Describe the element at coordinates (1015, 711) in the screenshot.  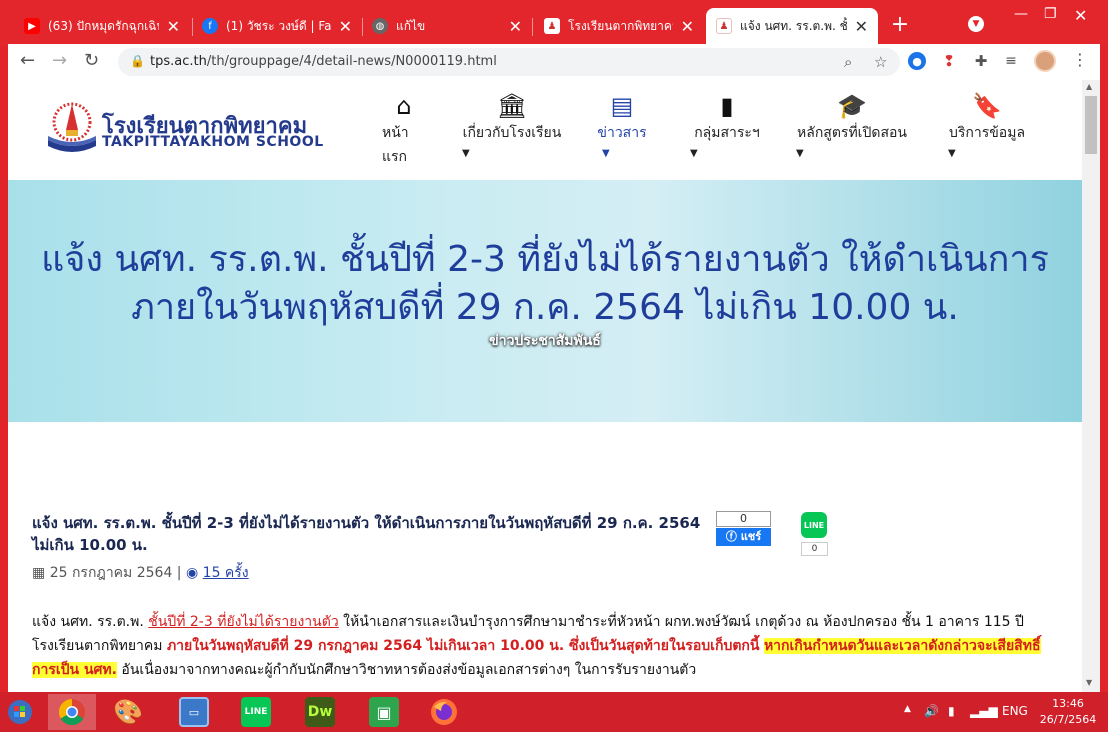
I see `language-indicator: ENG` at that location.